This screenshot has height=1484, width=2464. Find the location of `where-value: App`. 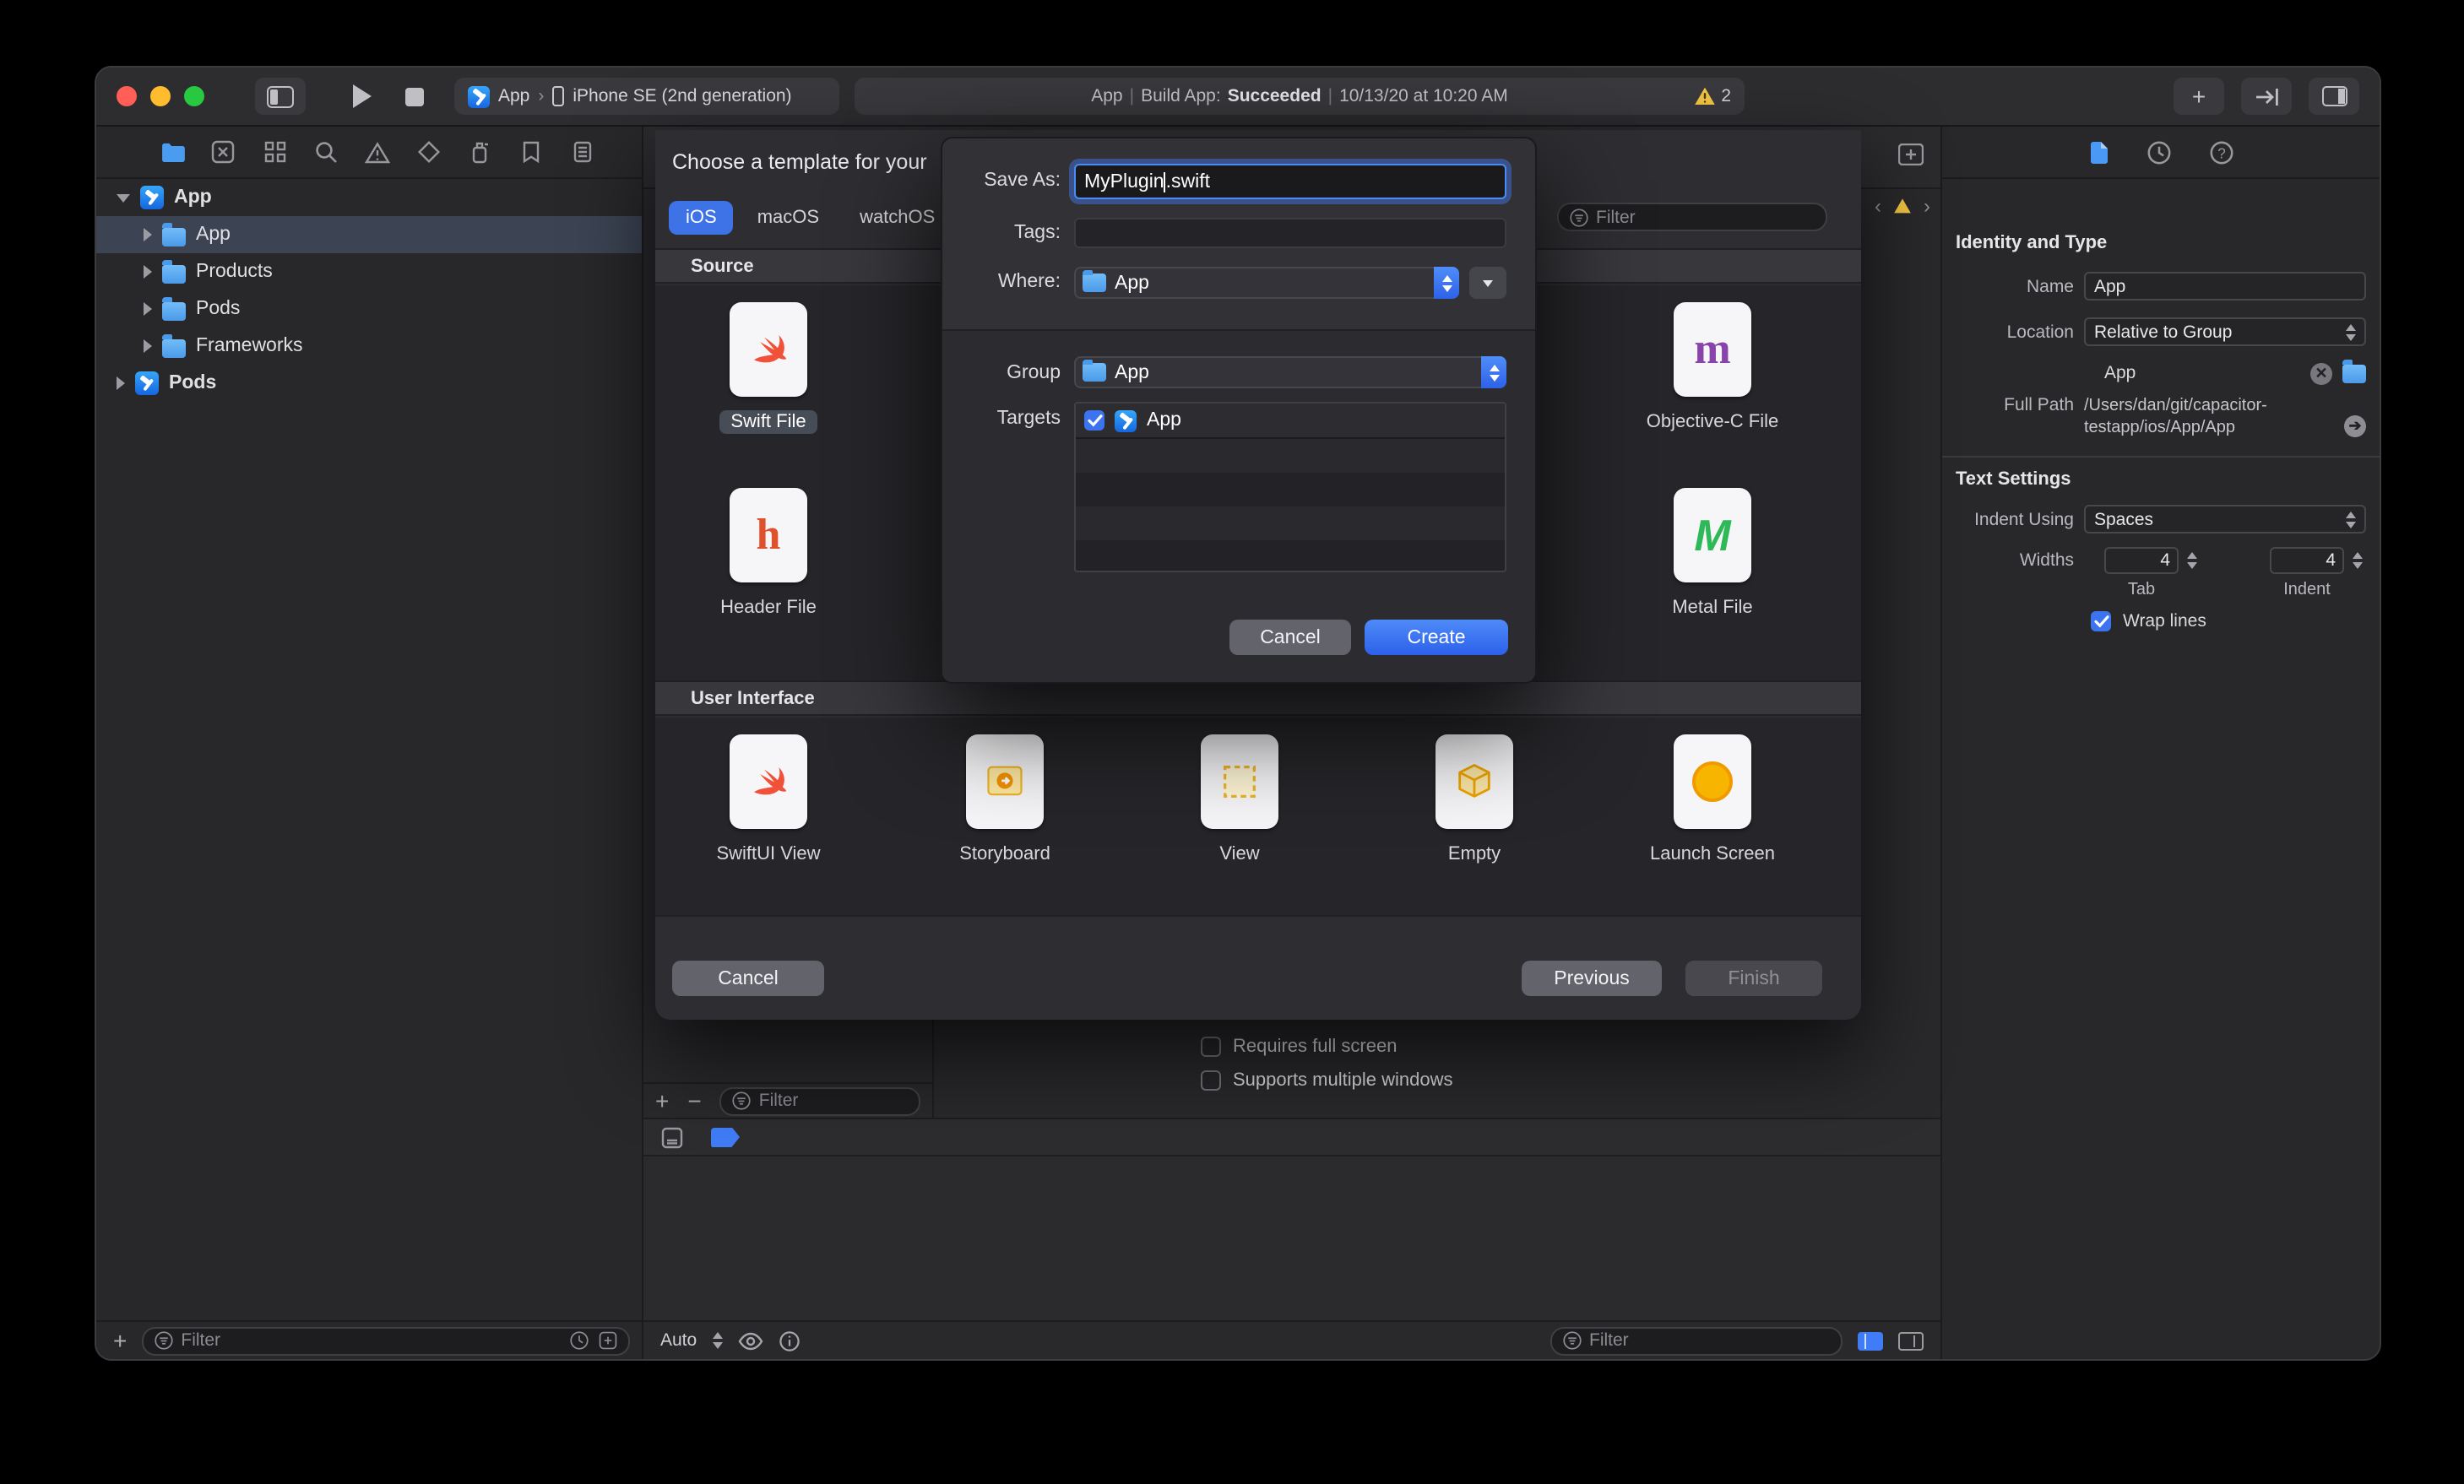

where-value: App is located at coordinates (1132, 283).